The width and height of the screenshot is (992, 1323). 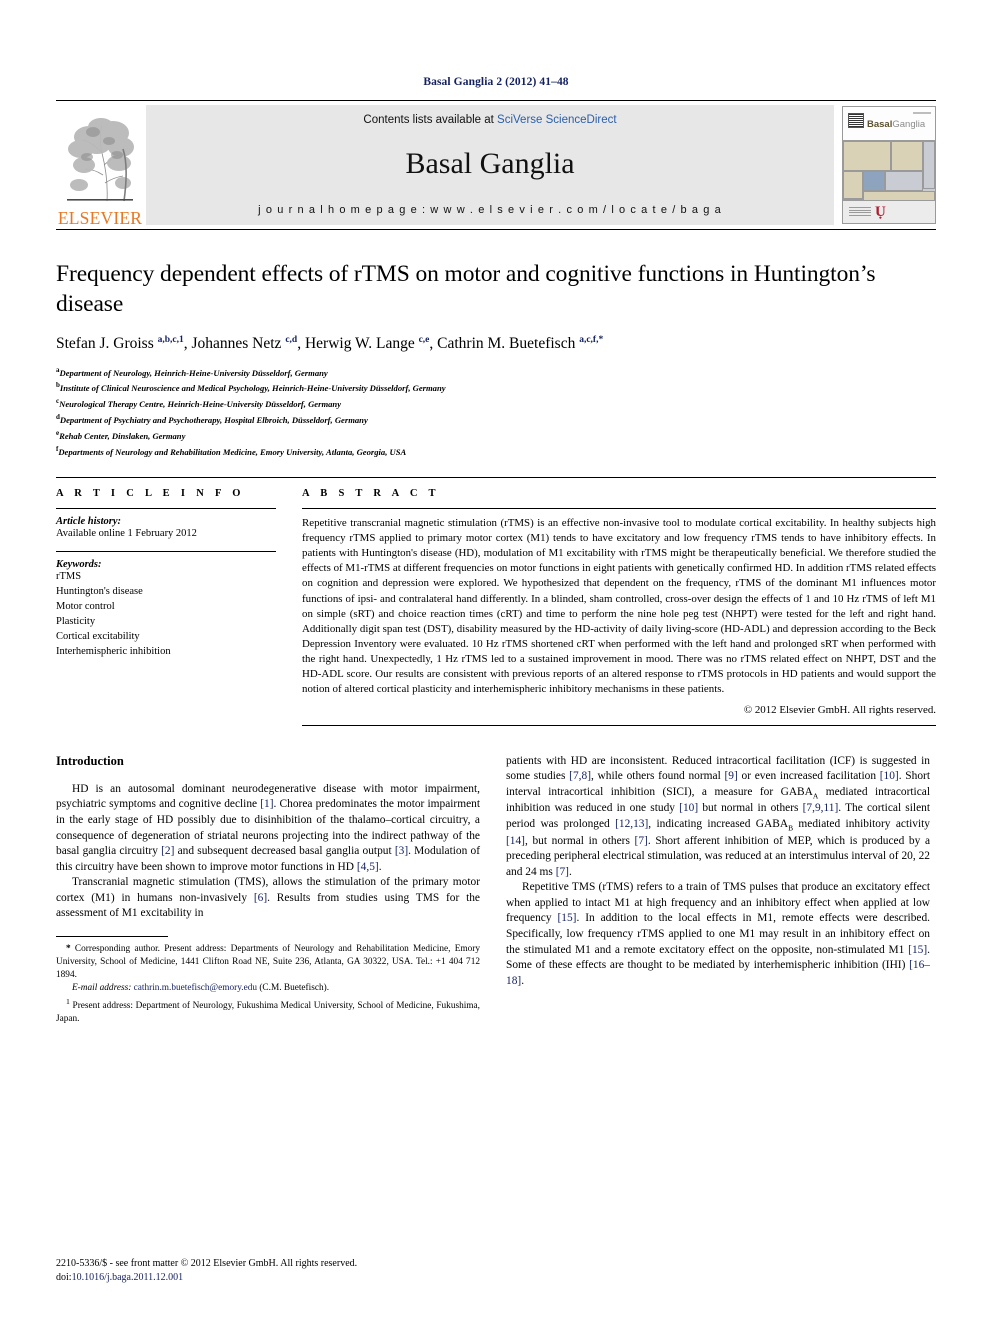 What do you see at coordinates (79, 565) in the screenshot?
I see `keywords-label: Keywords:` at bounding box center [79, 565].